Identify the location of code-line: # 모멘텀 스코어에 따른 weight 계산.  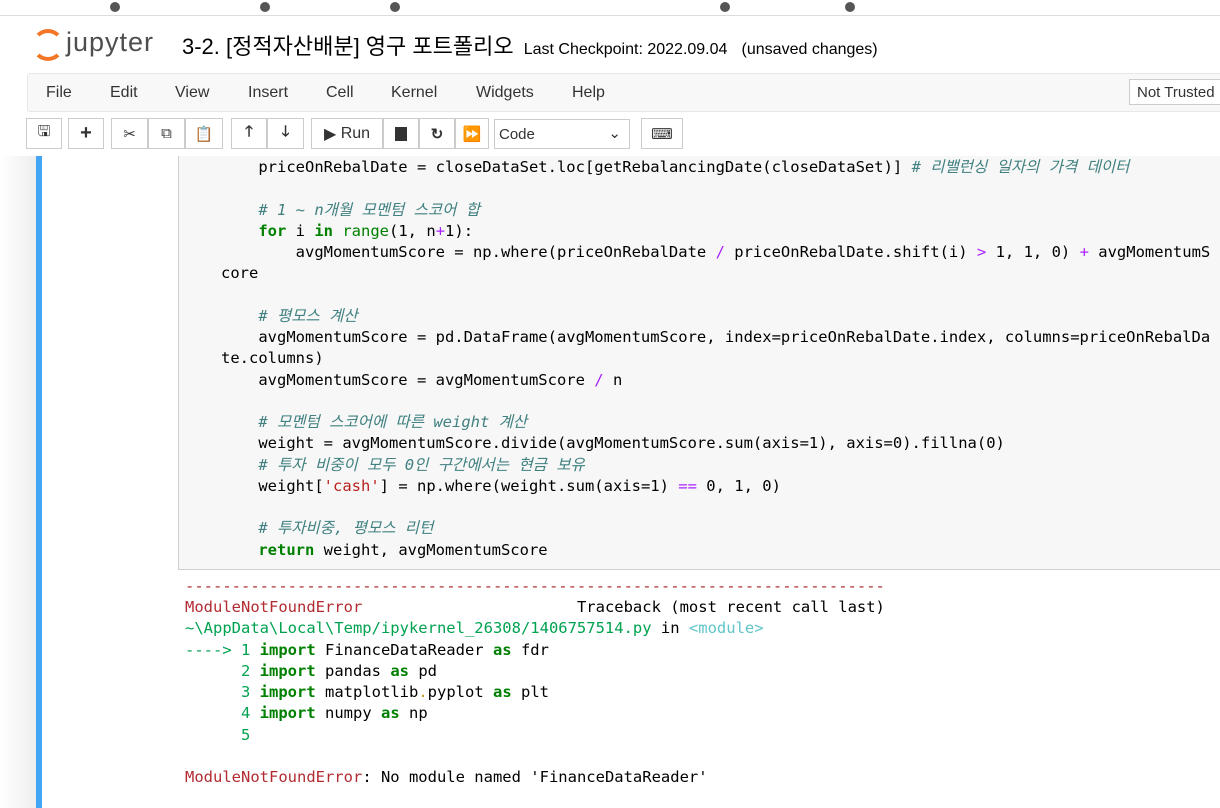
(716, 422).